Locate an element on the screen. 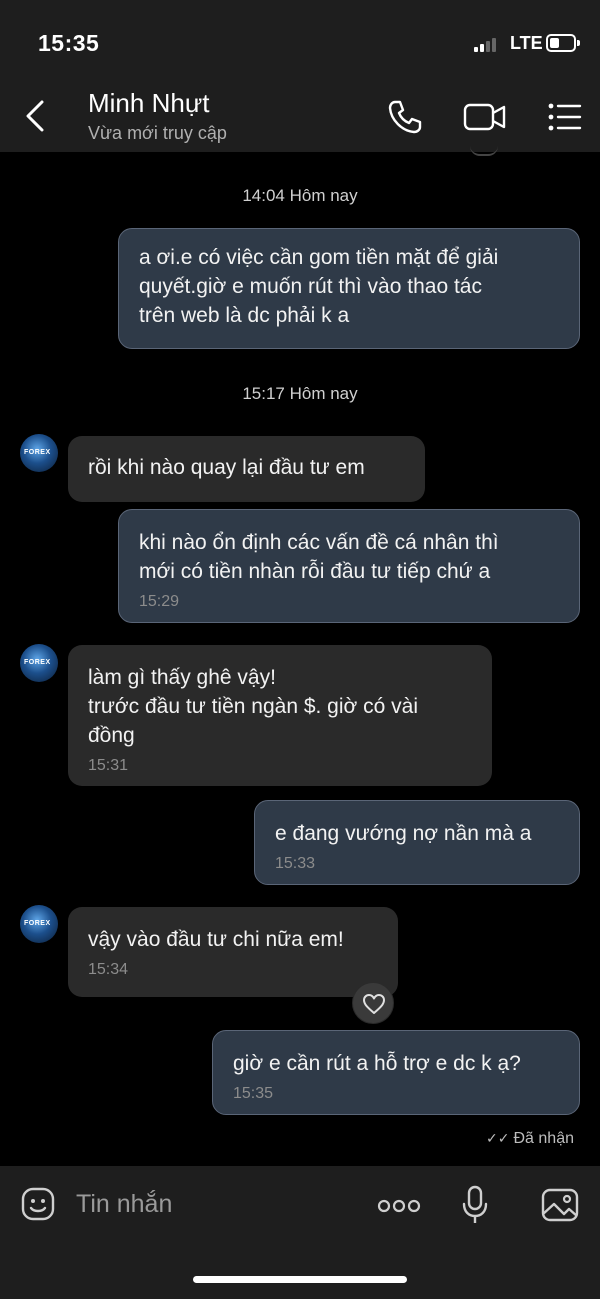 The image size is (600, 1299). contact-status: Vừa mới truy cập is located at coordinates (157, 133).